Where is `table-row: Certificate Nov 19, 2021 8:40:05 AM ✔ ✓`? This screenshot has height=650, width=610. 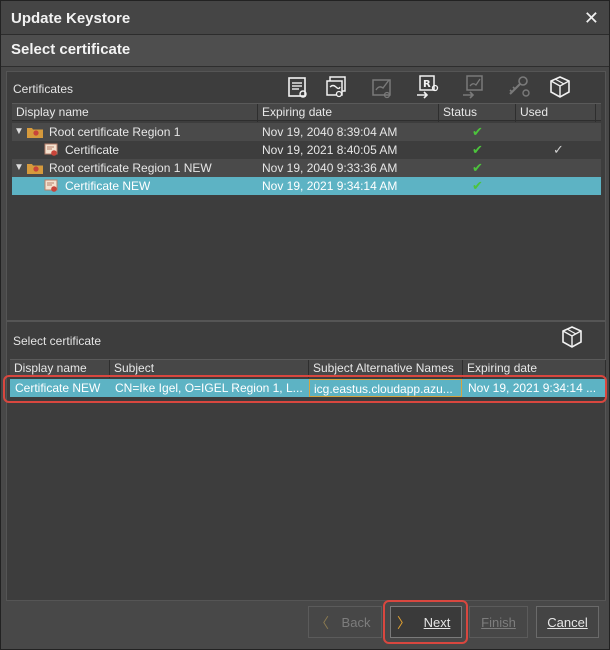 table-row: Certificate Nov 19, 2021 8:40:05 AM ✔ ✓ is located at coordinates (306, 150).